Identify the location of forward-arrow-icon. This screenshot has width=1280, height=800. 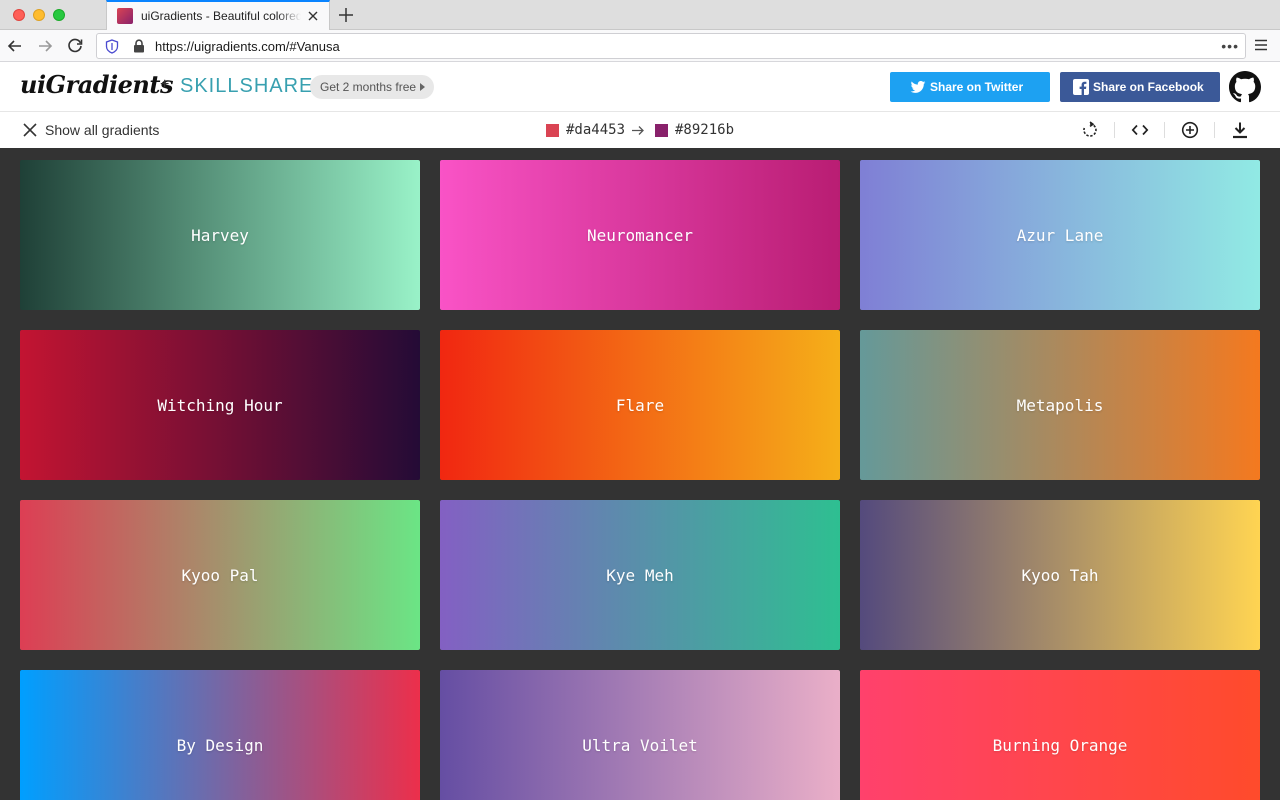
(45, 46).